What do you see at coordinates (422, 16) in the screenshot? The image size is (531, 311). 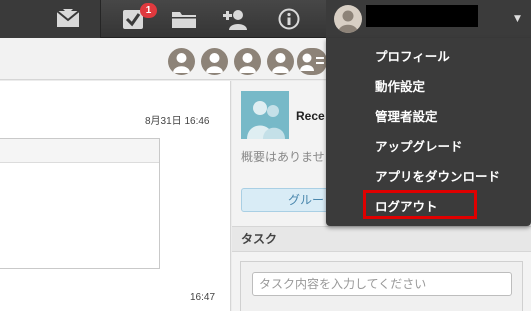 I see `user-name-redacted` at bounding box center [422, 16].